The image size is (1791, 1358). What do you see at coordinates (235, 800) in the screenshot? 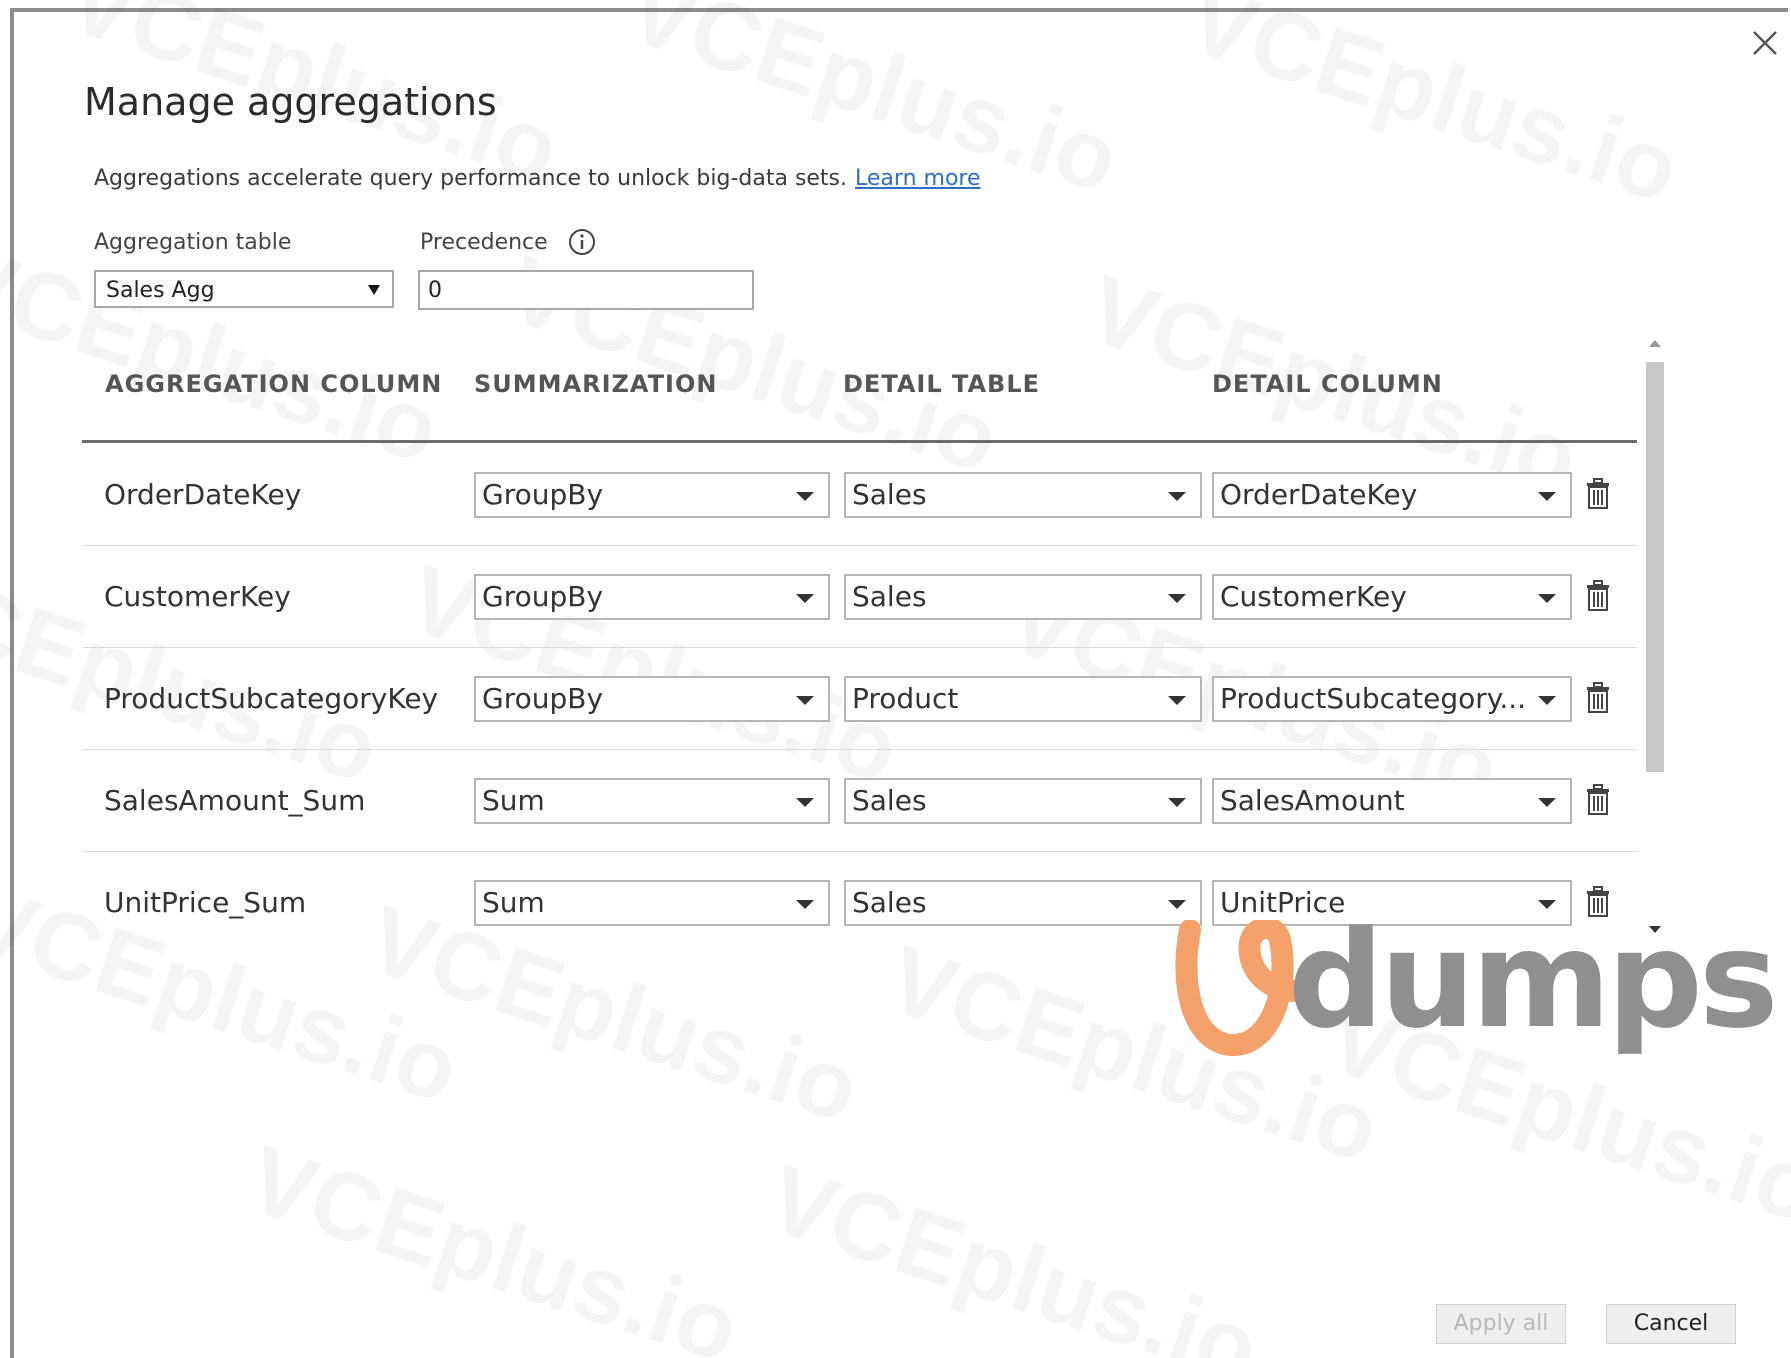
I see `aggregation-column-name: SalesAmount_Sum` at bounding box center [235, 800].